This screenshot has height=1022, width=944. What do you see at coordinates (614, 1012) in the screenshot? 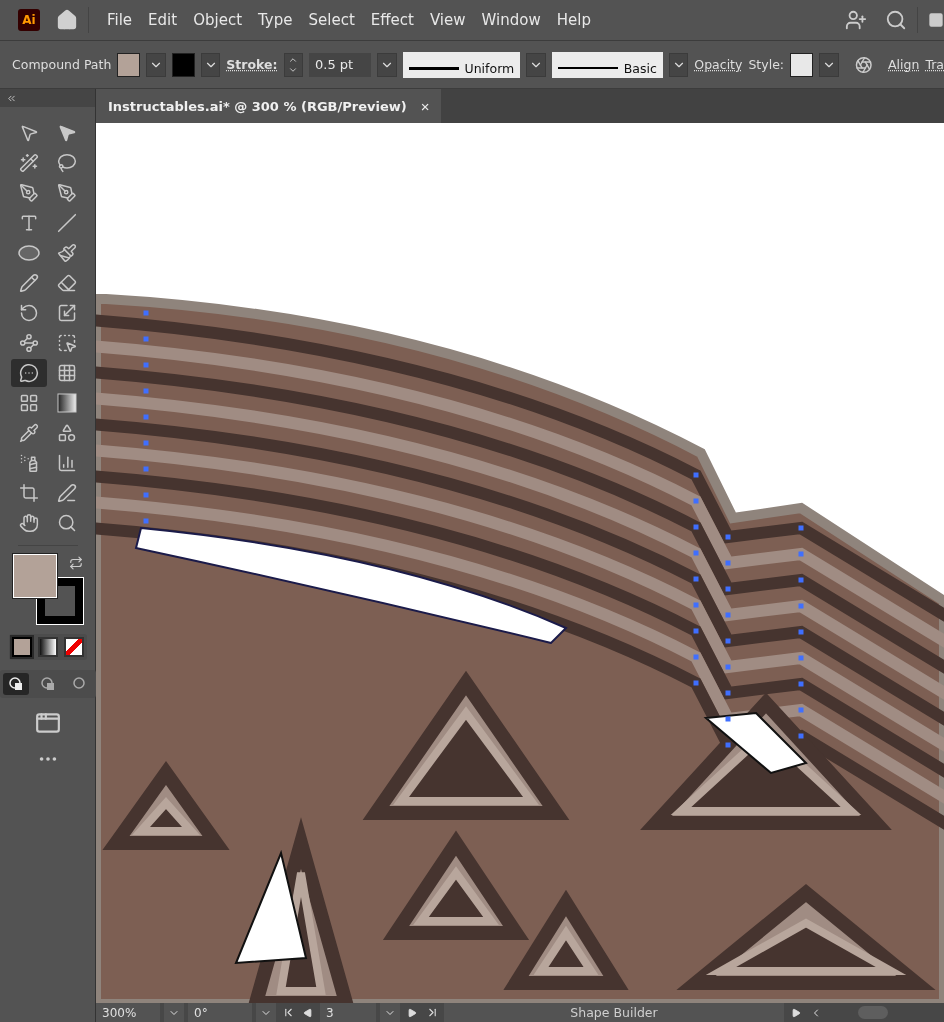
I see `current-tool-label: Shape Builder` at bounding box center [614, 1012].